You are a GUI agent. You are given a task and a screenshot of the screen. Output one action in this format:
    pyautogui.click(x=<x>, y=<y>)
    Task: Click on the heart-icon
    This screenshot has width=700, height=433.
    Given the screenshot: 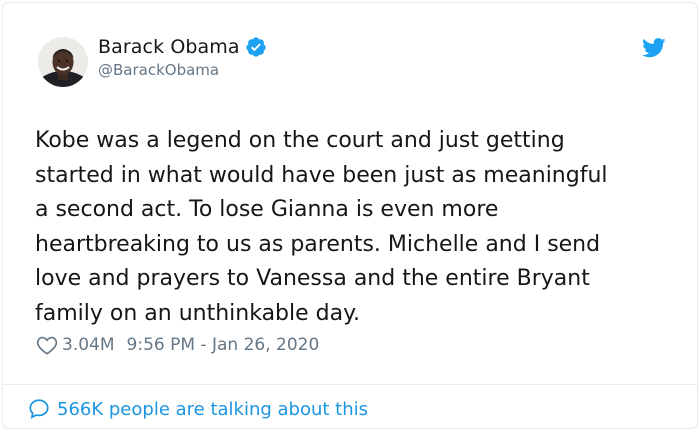 What is the action you would take?
    pyautogui.click(x=47, y=345)
    